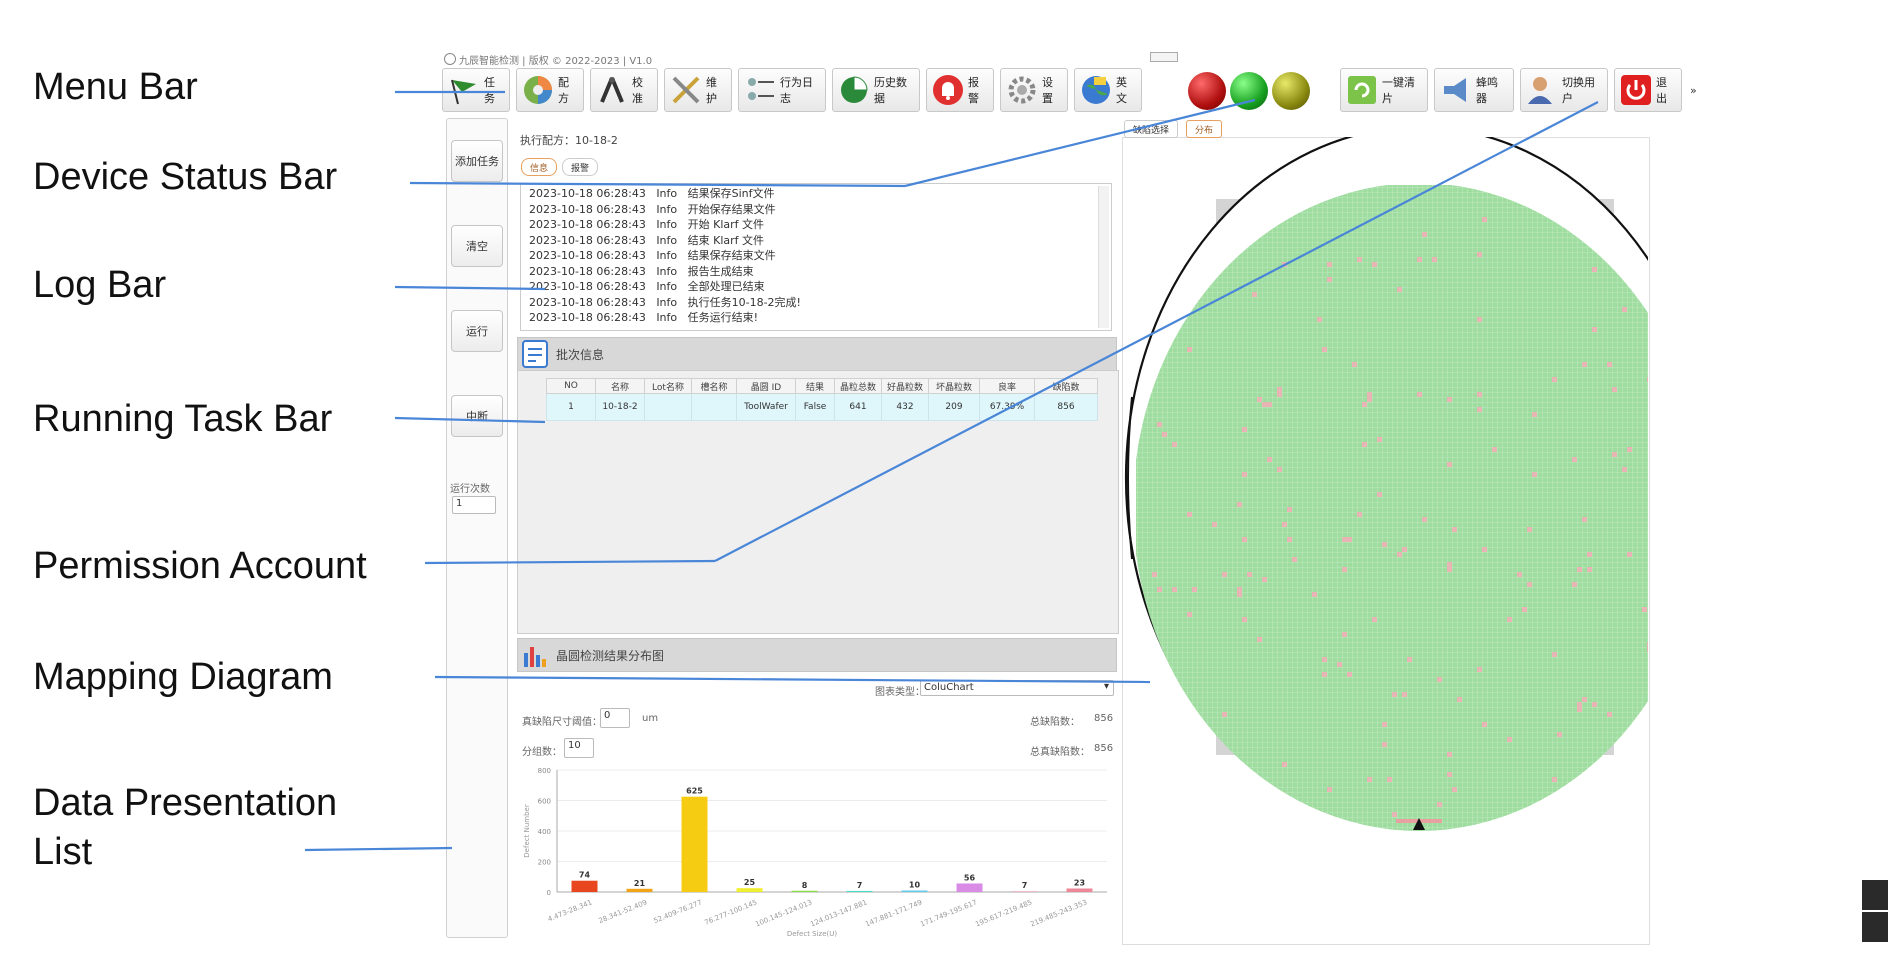  I want to click on annotation-data-presentation: Data Presentation, so click(185, 803).